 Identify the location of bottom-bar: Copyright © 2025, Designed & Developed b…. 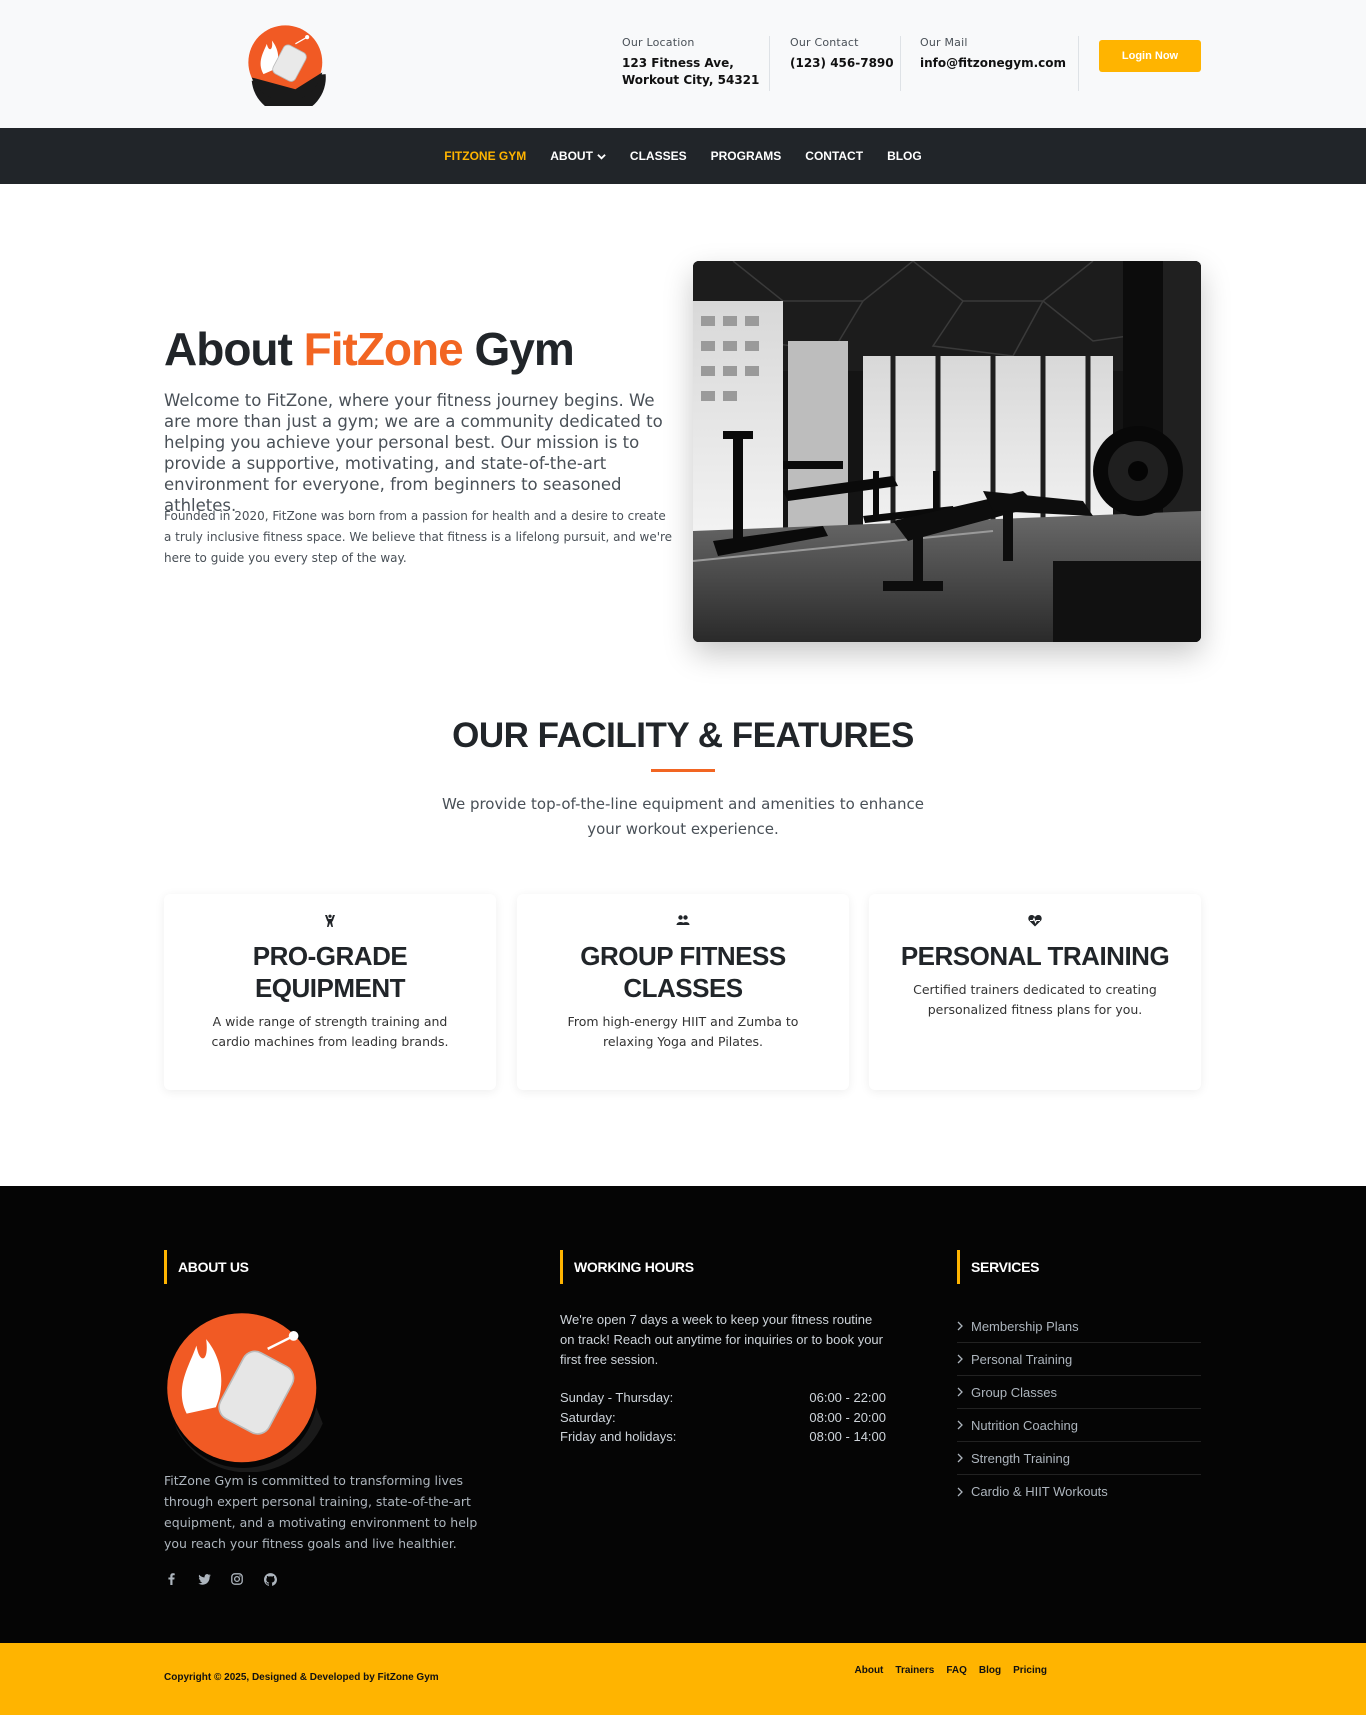
(683, 1679).